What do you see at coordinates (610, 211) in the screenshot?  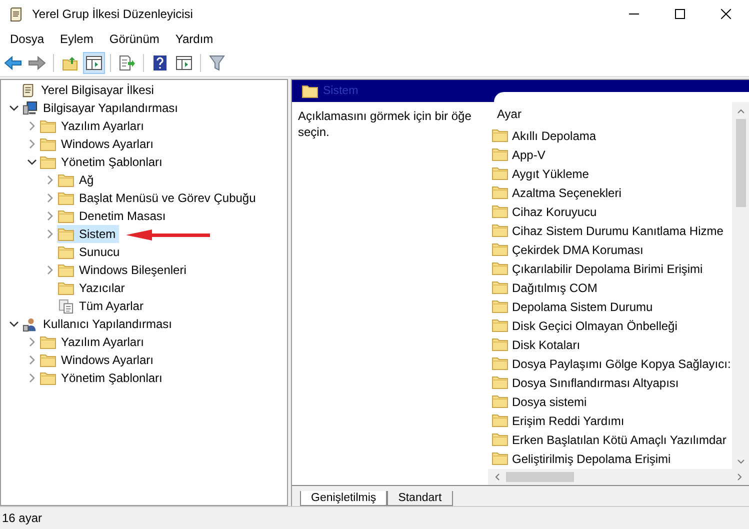 I see `list-item: Cihaz Koruyucu` at bounding box center [610, 211].